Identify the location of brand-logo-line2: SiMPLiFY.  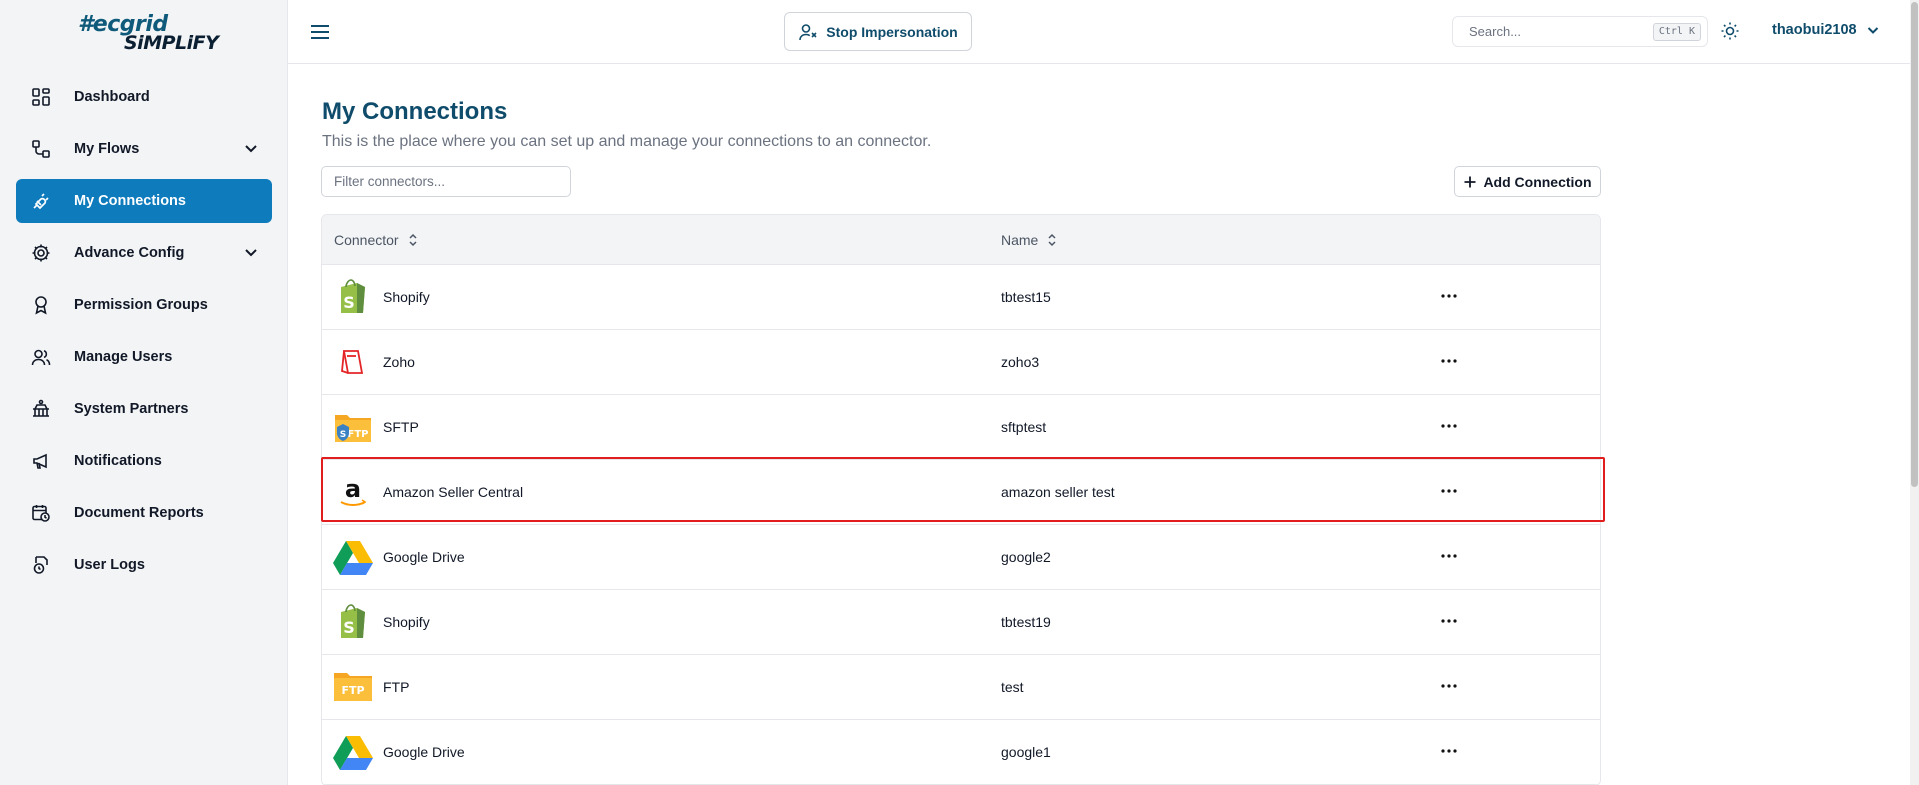
(171, 43).